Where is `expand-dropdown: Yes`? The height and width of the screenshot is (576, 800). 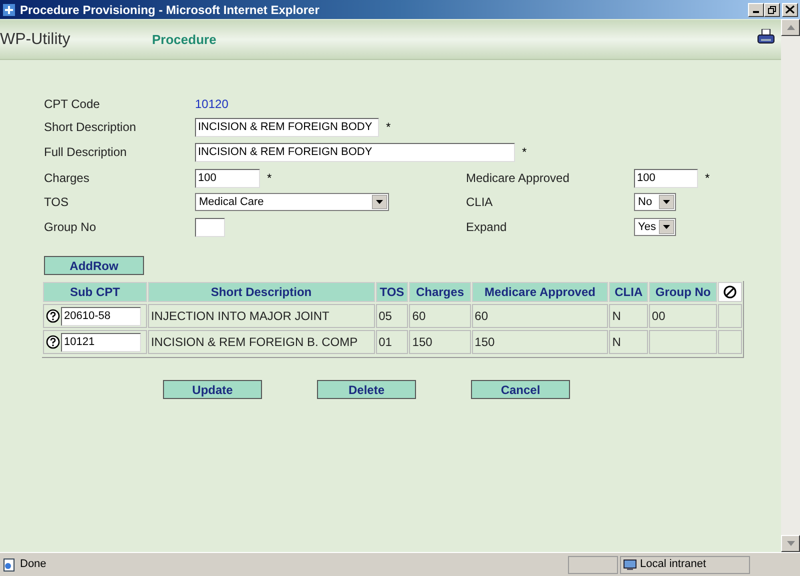
expand-dropdown: Yes is located at coordinates (655, 227).